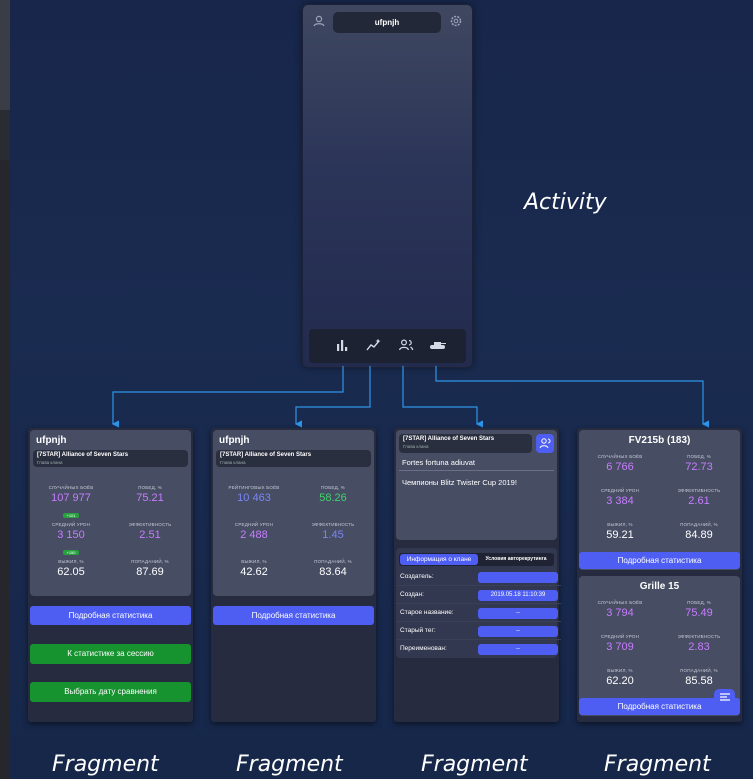 The width and height of the screenshot is (753, 779). Describe the element at coordinates (439, 559) in the screenshot. I see `tab-clan-info: Информация о клане` at that location.